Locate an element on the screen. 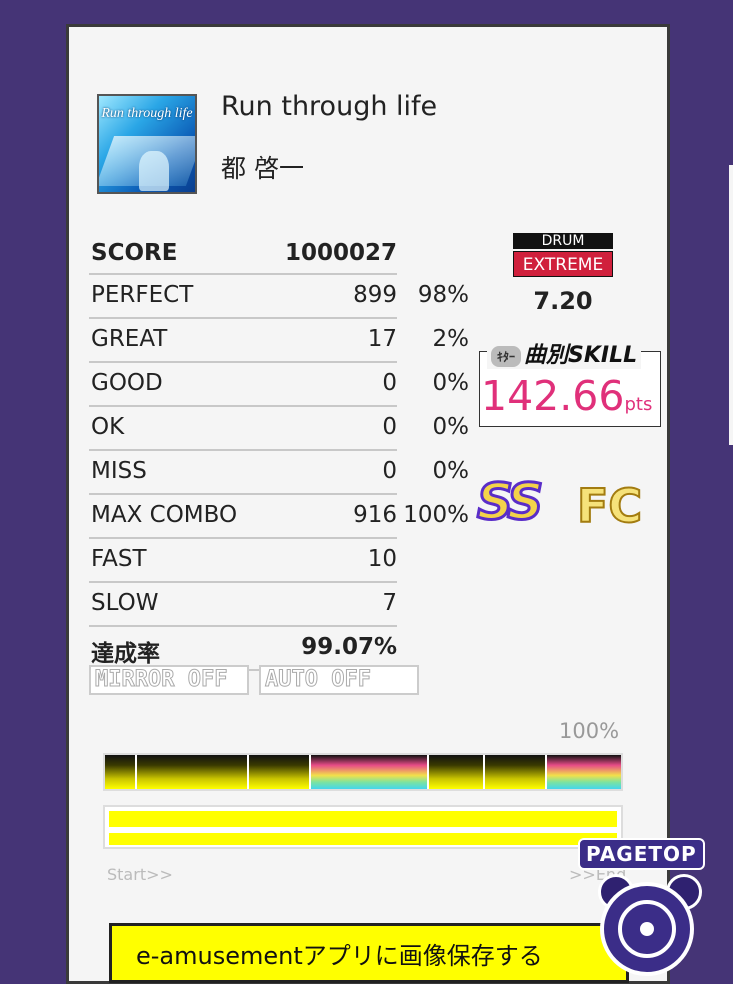 This screenshot has width=733, height=984. save-image-button: e-amusementアプリに画像保存する is located at coordinates (369, 953).